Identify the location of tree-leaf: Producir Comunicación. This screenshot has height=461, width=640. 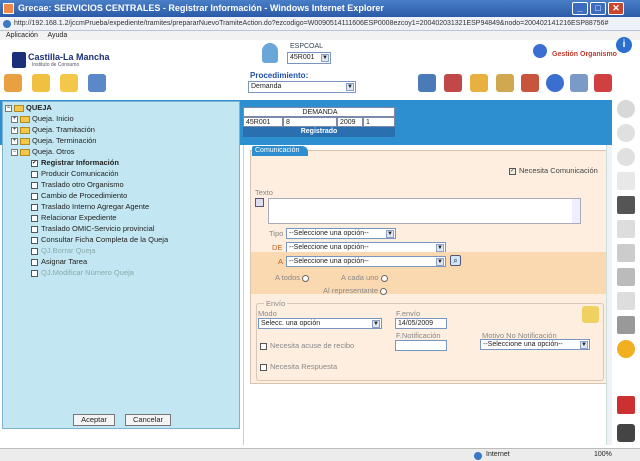
(75, 173).